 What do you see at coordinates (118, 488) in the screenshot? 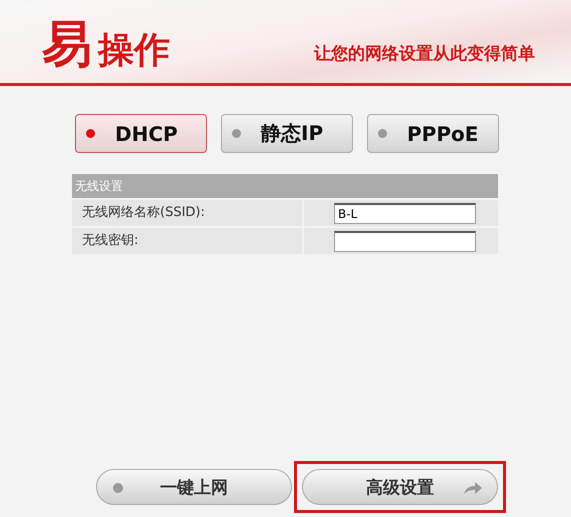
I see `dot-icon` at bounding box center [118, 488].